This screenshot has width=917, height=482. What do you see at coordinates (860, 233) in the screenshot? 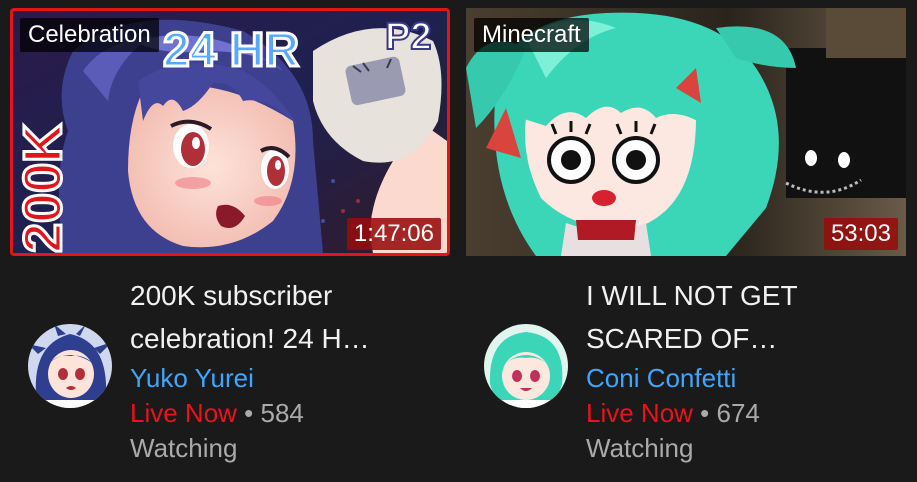
I see `video-duration: 53:03` at bounding box center [860, 233].